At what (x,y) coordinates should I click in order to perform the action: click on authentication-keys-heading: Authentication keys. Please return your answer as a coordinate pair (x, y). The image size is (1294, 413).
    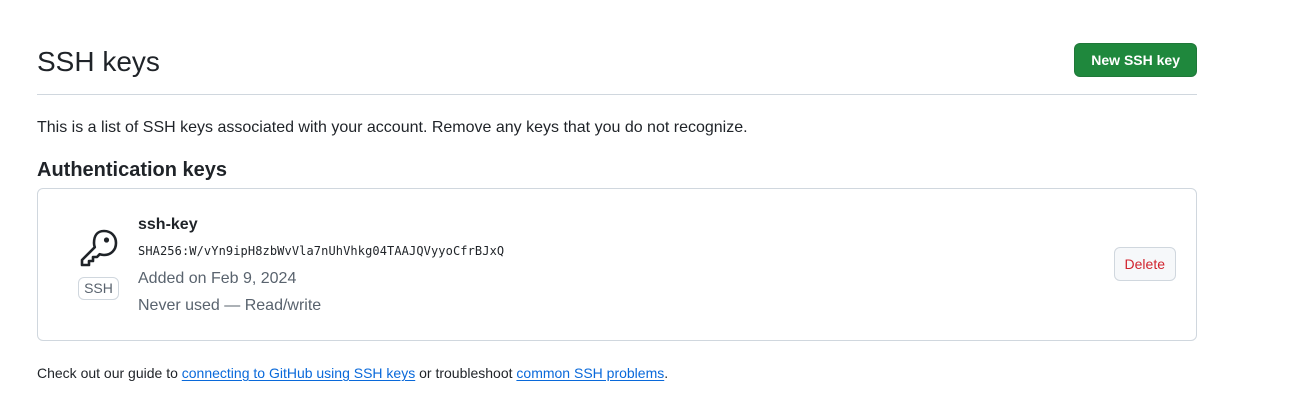
    Looking at the image, I should click on (132, 170).